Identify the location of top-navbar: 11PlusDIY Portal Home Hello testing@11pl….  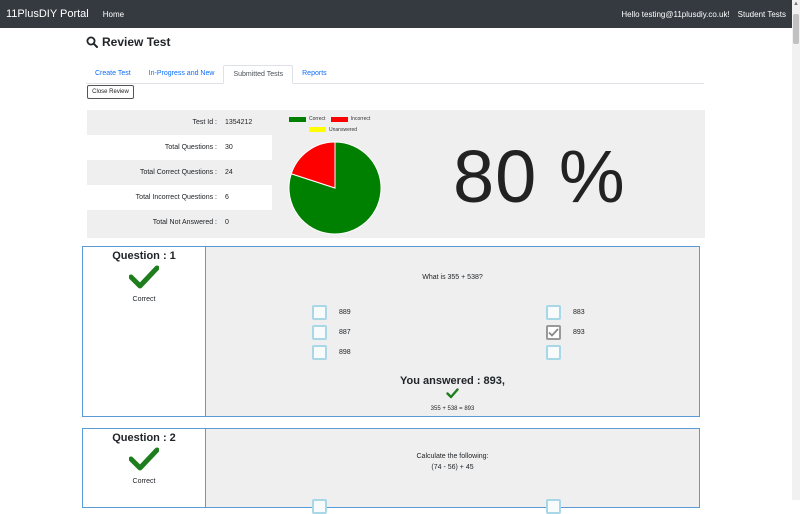
(396, 14).